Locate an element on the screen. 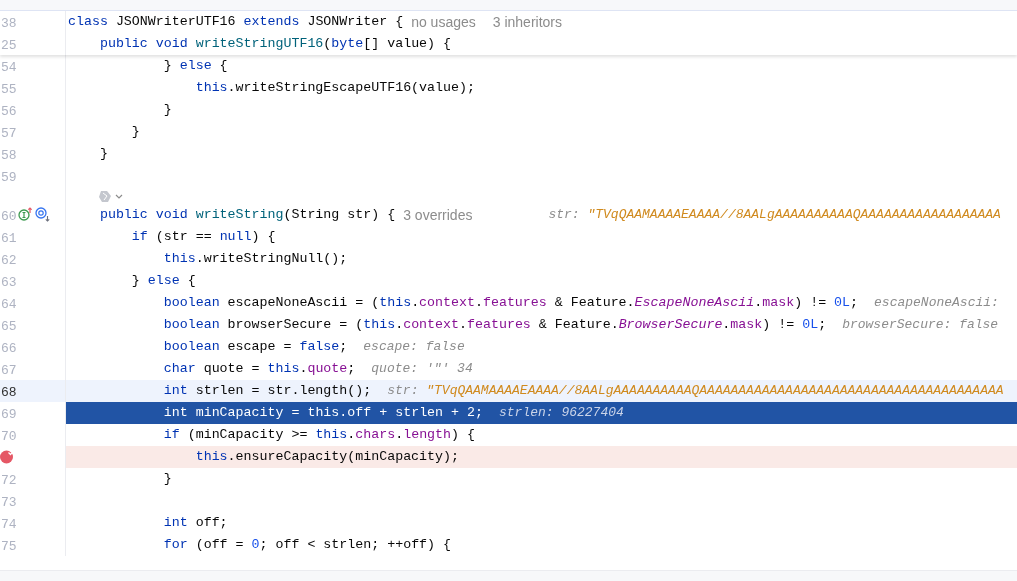  inline-value-hint: escapeNoneAscii: is located at coordinates (936, 303).